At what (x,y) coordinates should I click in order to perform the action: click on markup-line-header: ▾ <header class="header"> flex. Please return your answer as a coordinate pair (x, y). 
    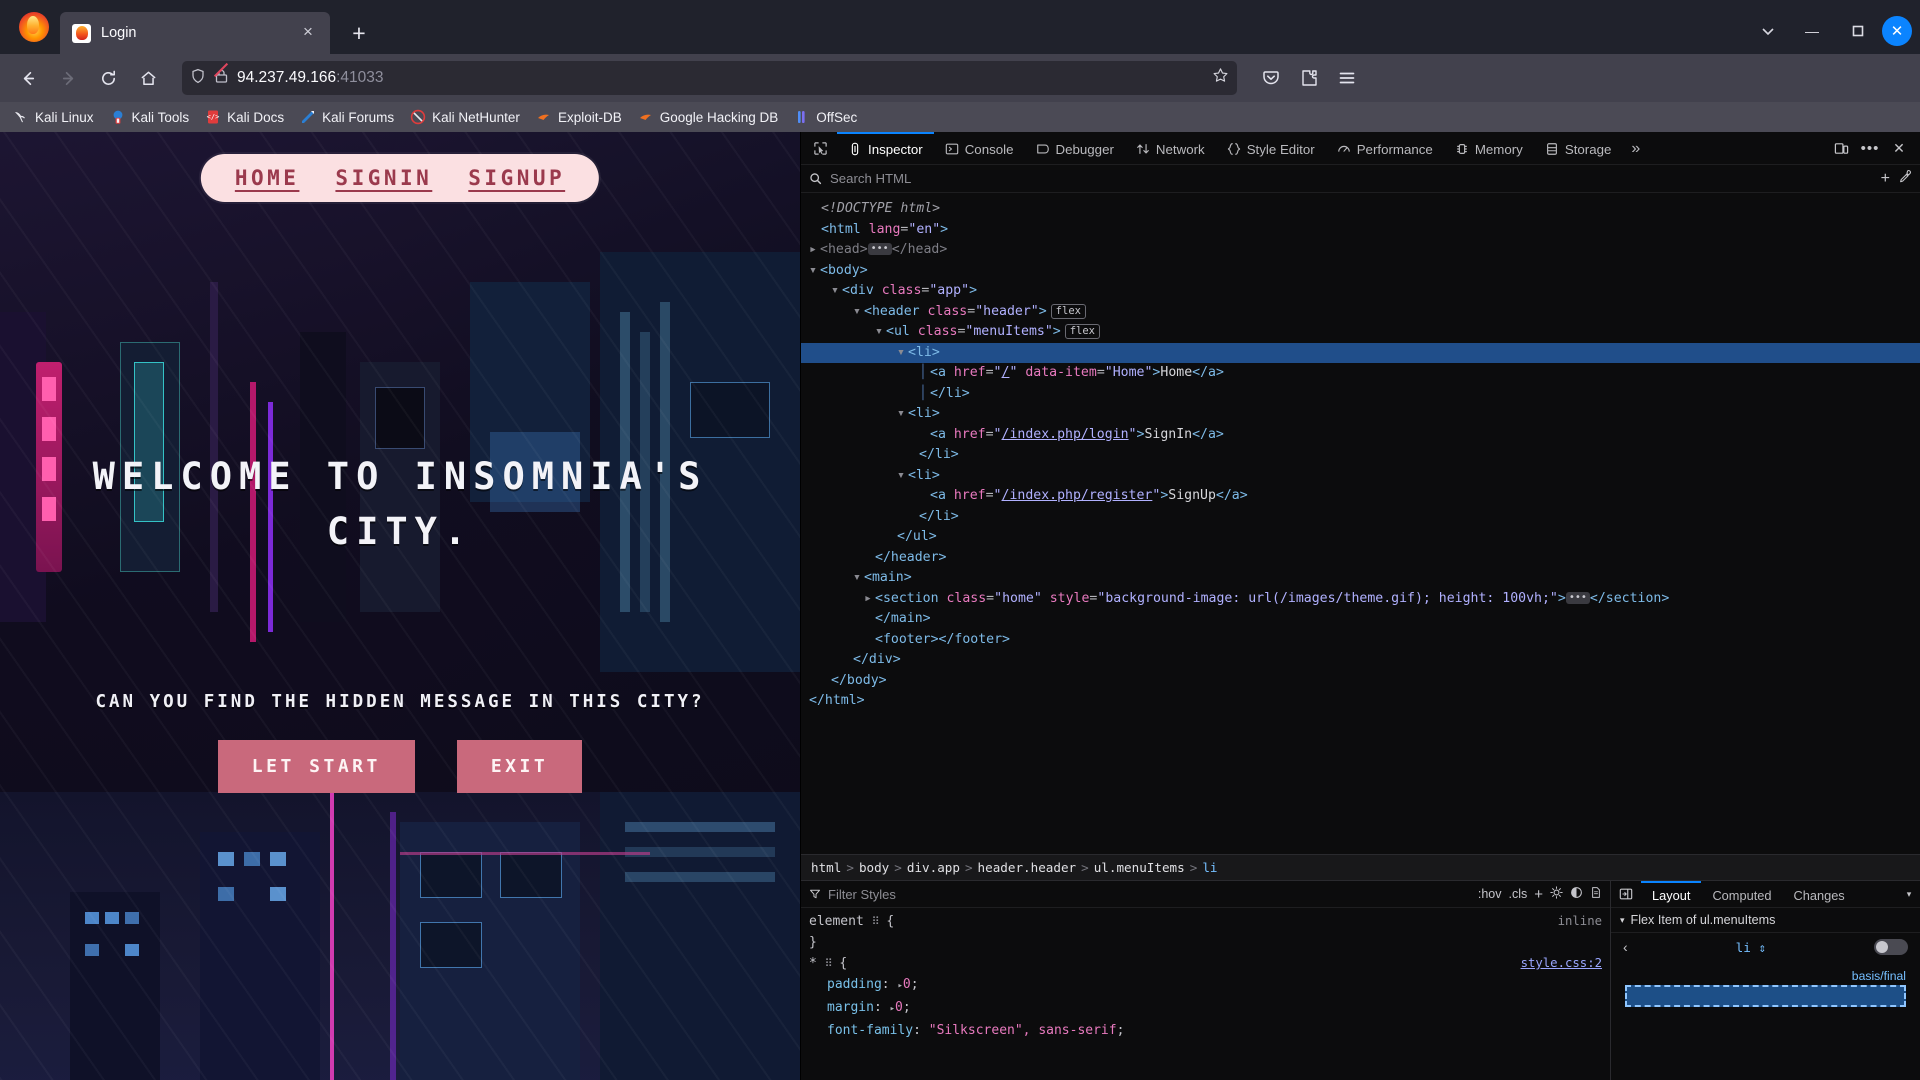
    Looking at the image, I should click on (1360, 312).